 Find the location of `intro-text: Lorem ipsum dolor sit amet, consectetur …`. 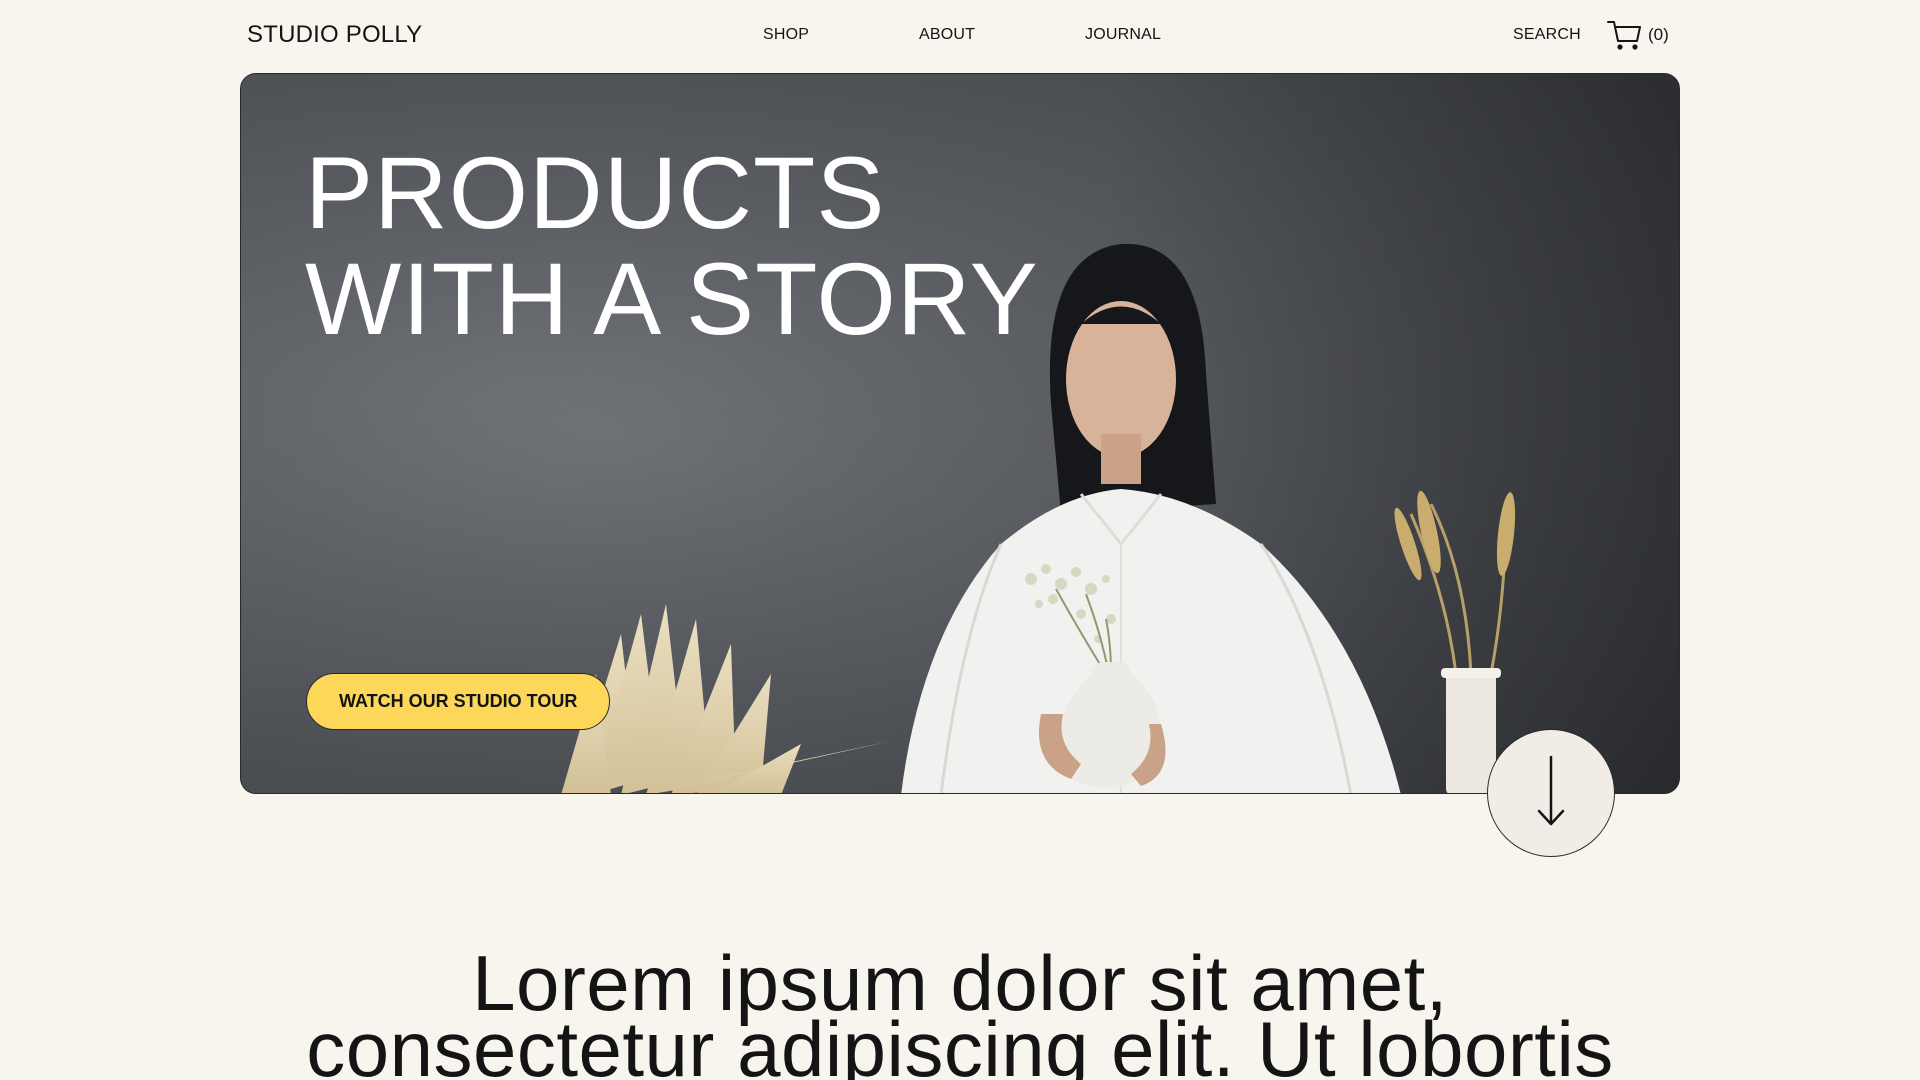

intro-text: Lorem ipsum dolor sit amet, consectetur … is located at coordinates (960, 1012).